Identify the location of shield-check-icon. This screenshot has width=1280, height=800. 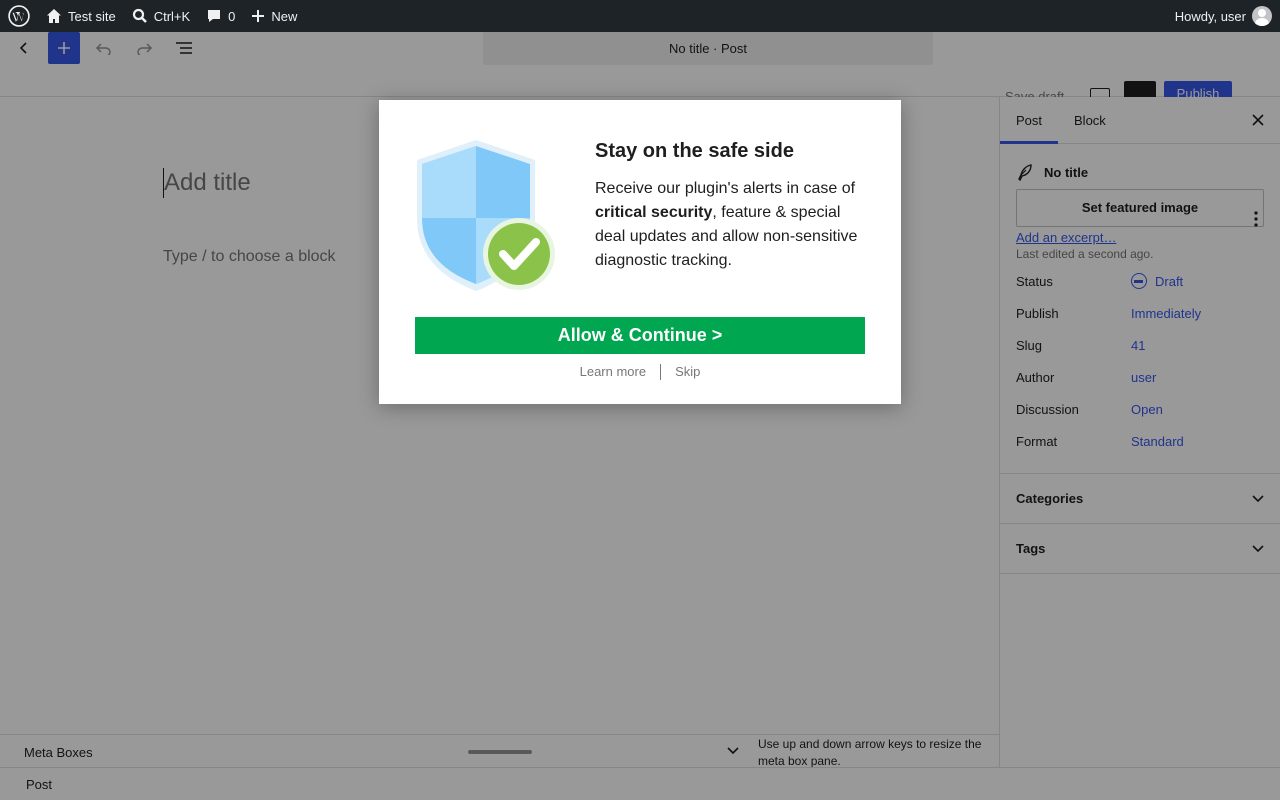
(486, 215).